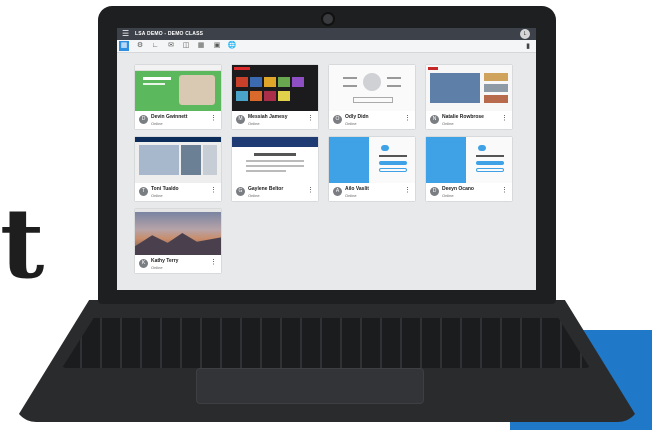 The image size is (652, 430). What do you see at coordinates (140, 46) in the screenshot?
I see `gear-icon: ⚙` at bounding box center [140, 46].